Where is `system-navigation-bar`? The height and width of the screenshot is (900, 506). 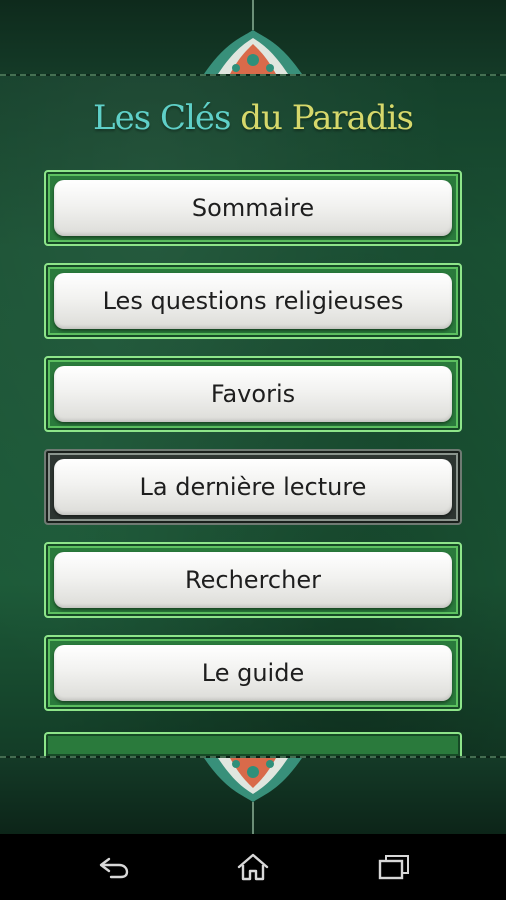
system-navigation-bar is located at coordinates (253, 867).